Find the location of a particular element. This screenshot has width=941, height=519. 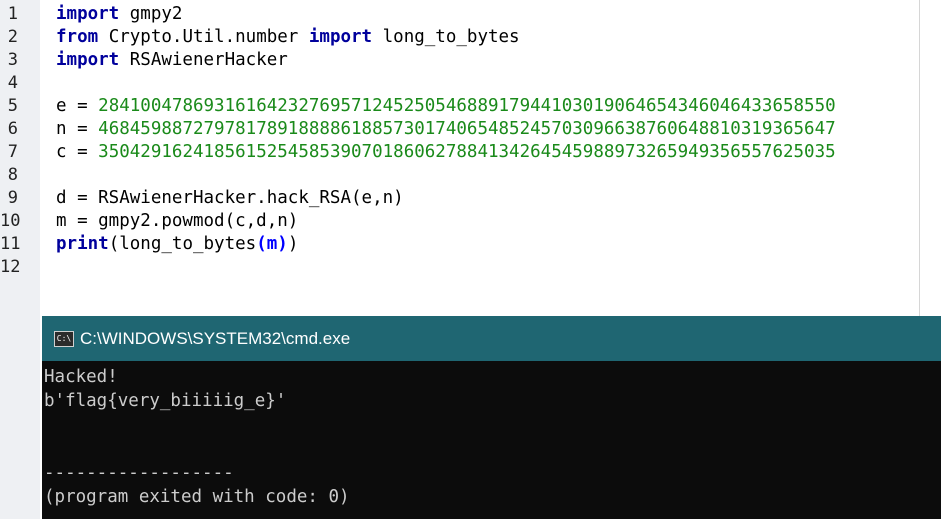

cmd-titlebar: C:\ C:\WINDOWS\SYSTEM32\cmd.exe is located at coordinates (491, 338).